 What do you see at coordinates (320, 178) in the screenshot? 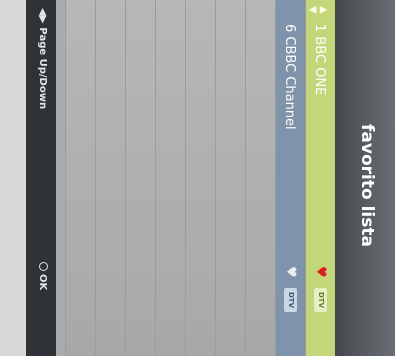
I see `channel-row-1: ▲ ▼ 1 BBC ONE ♥ DTV` at bounding box center [320, 178].